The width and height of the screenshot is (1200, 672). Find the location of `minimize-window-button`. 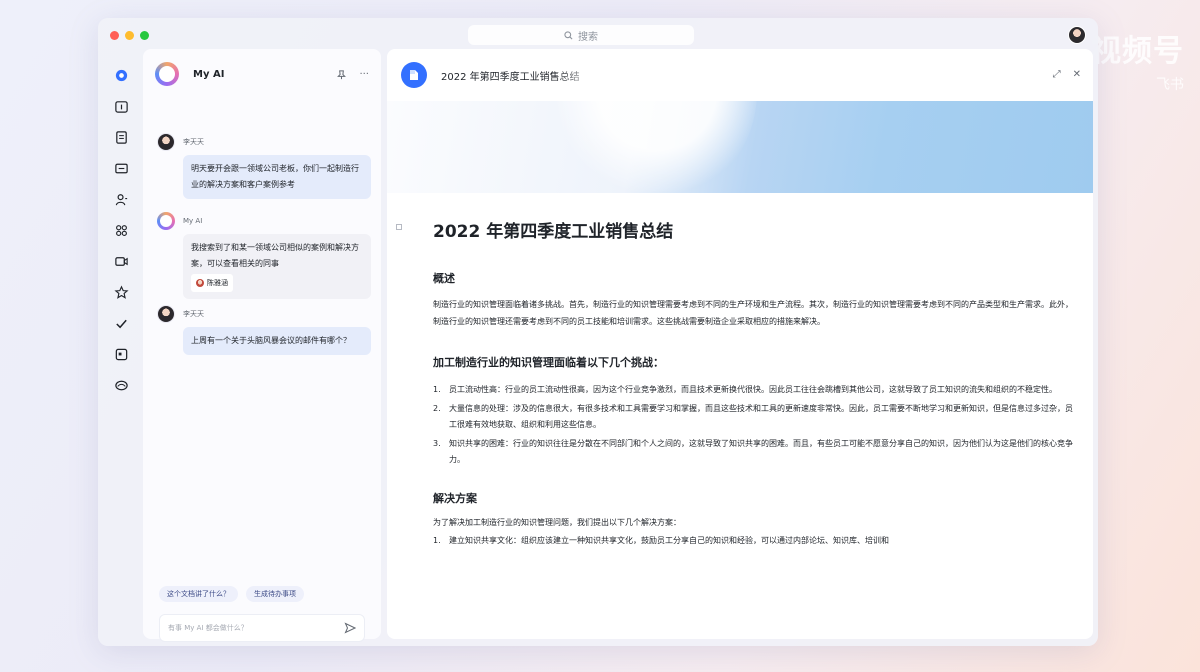

minimize-window-button is located at coordinates (129, 35).